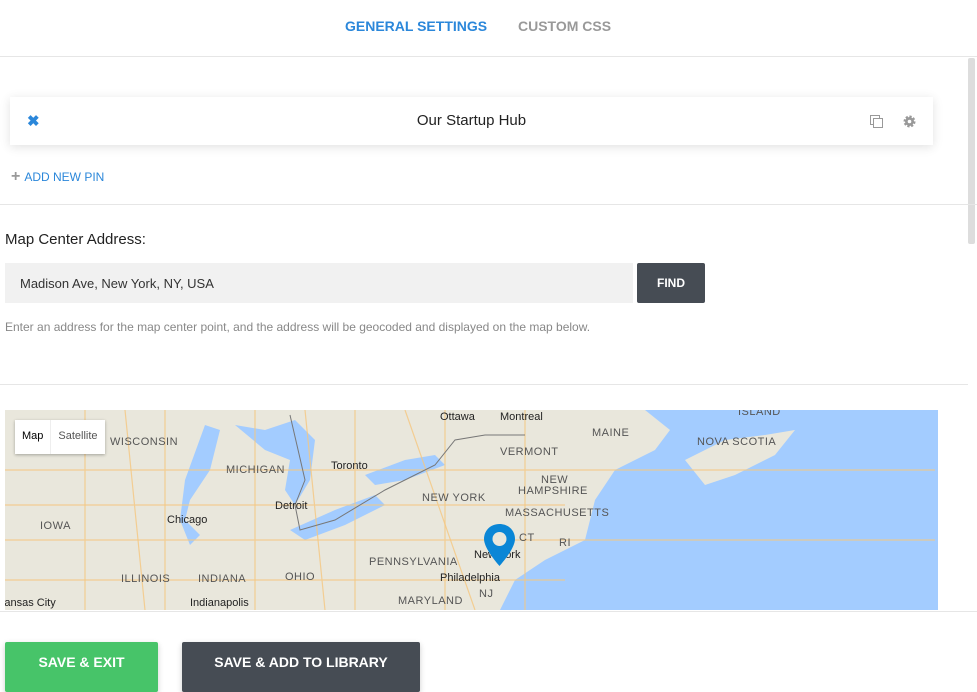 The height and width of the screenshot is (692, 977). I want to click on map-label: PENNSYLVANIA, so click(413, 562).